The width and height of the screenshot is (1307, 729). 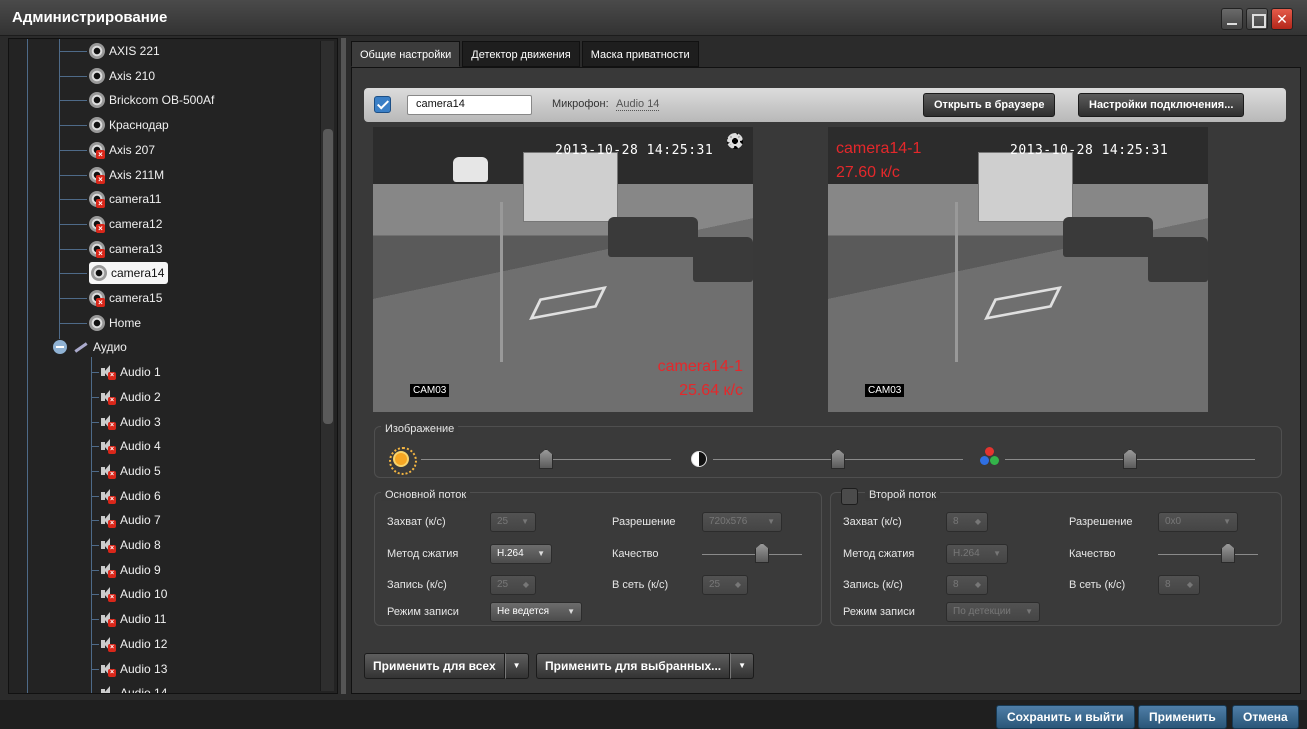 What do you see at coordinates (343, 366) in the screenshot?
I see `panel-splitter` at bounding box center [343, 366].